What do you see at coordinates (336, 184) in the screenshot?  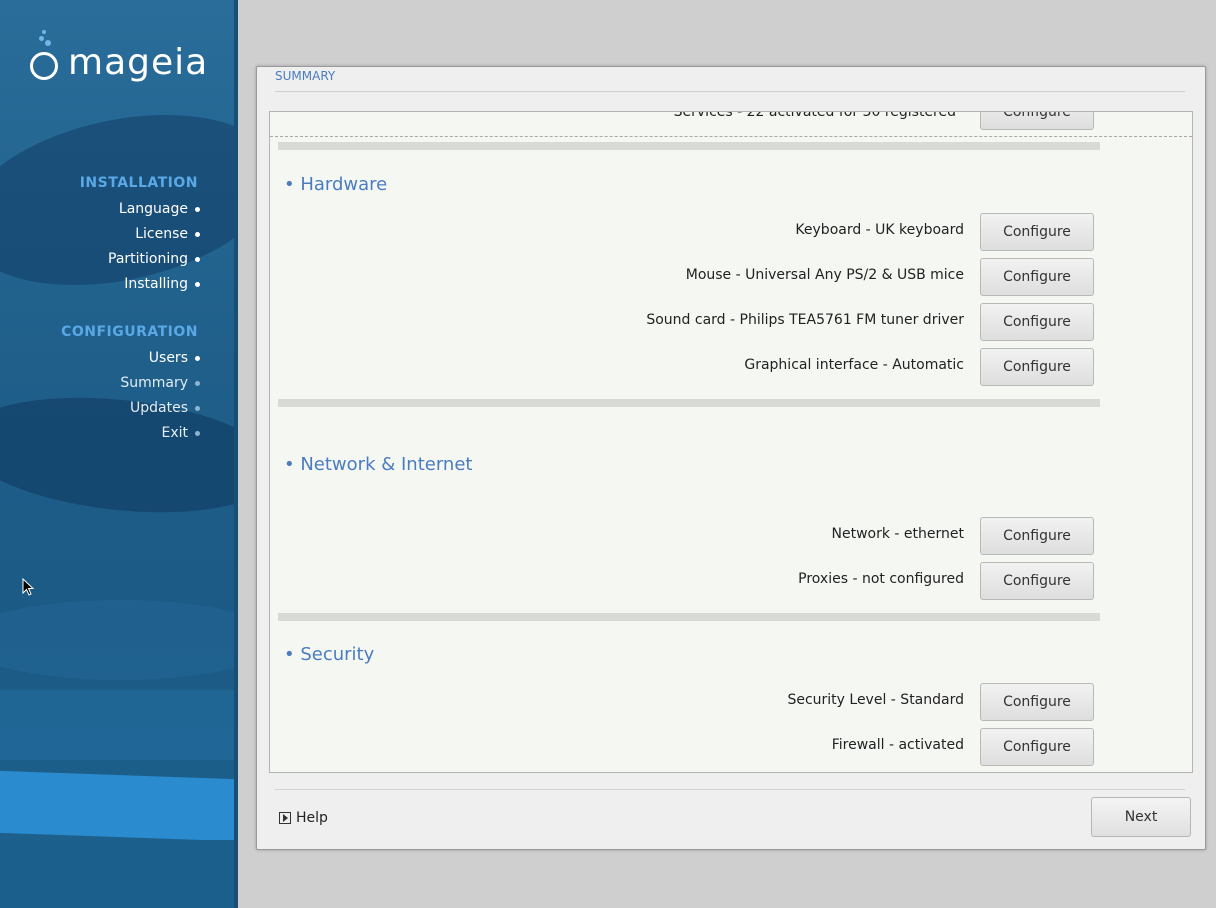 I see `section-hardware-title: • Hardware` at bounding box center [336, 184].